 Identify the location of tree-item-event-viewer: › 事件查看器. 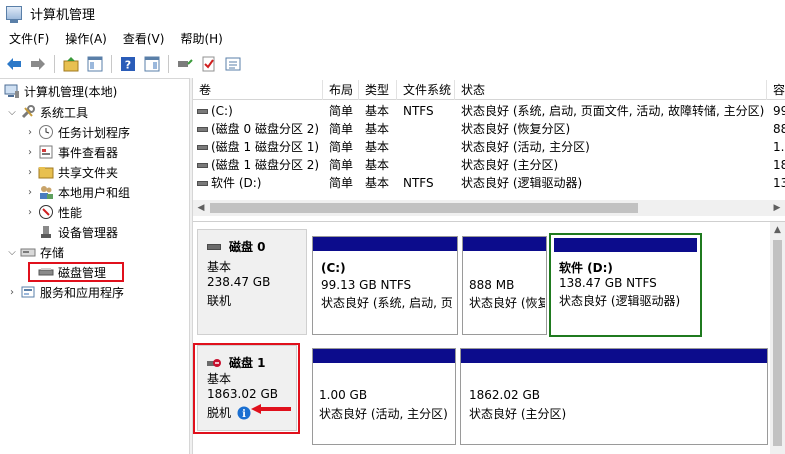
(71, 152).